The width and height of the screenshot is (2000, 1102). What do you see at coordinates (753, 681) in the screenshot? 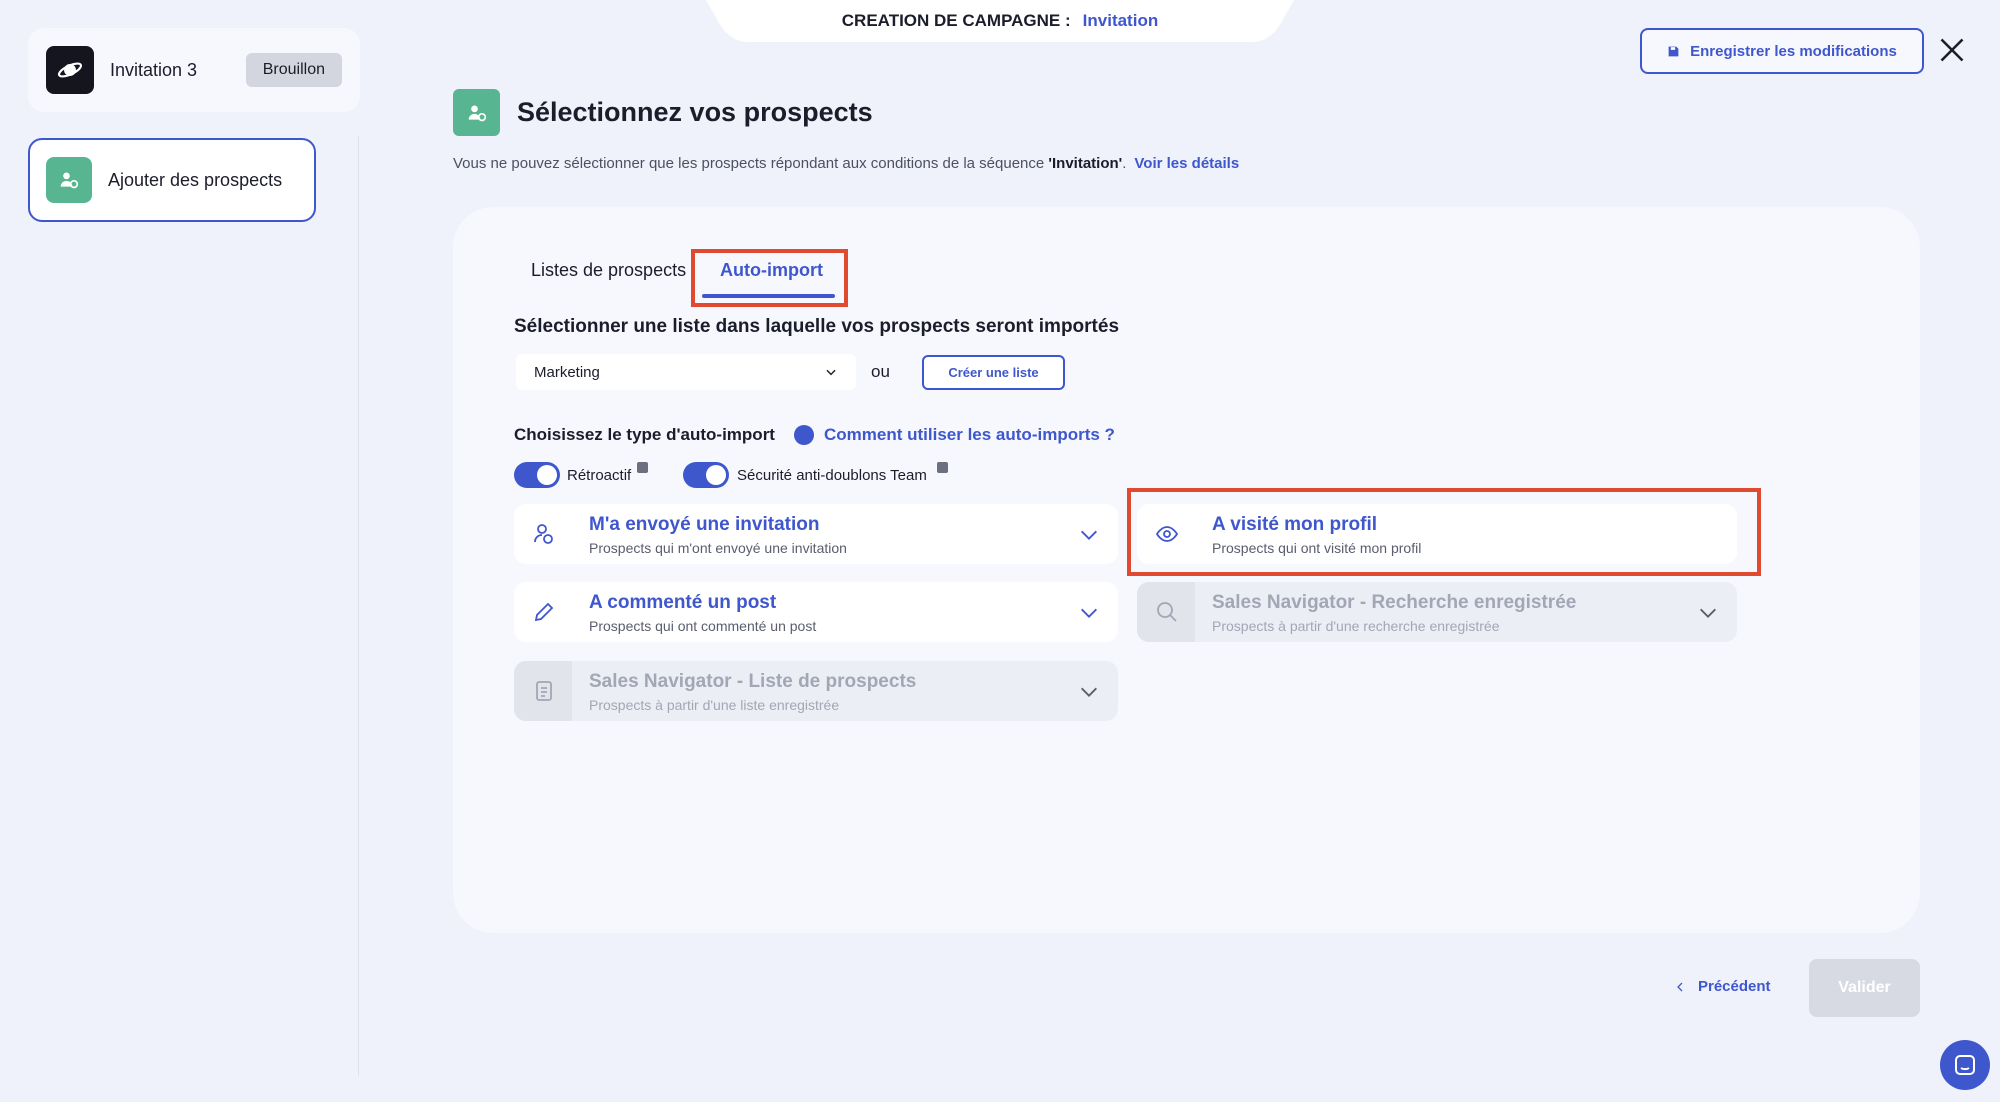
I see `option-title: Sales Navigator - Liste de prospects` at bounding box center [753, 681].